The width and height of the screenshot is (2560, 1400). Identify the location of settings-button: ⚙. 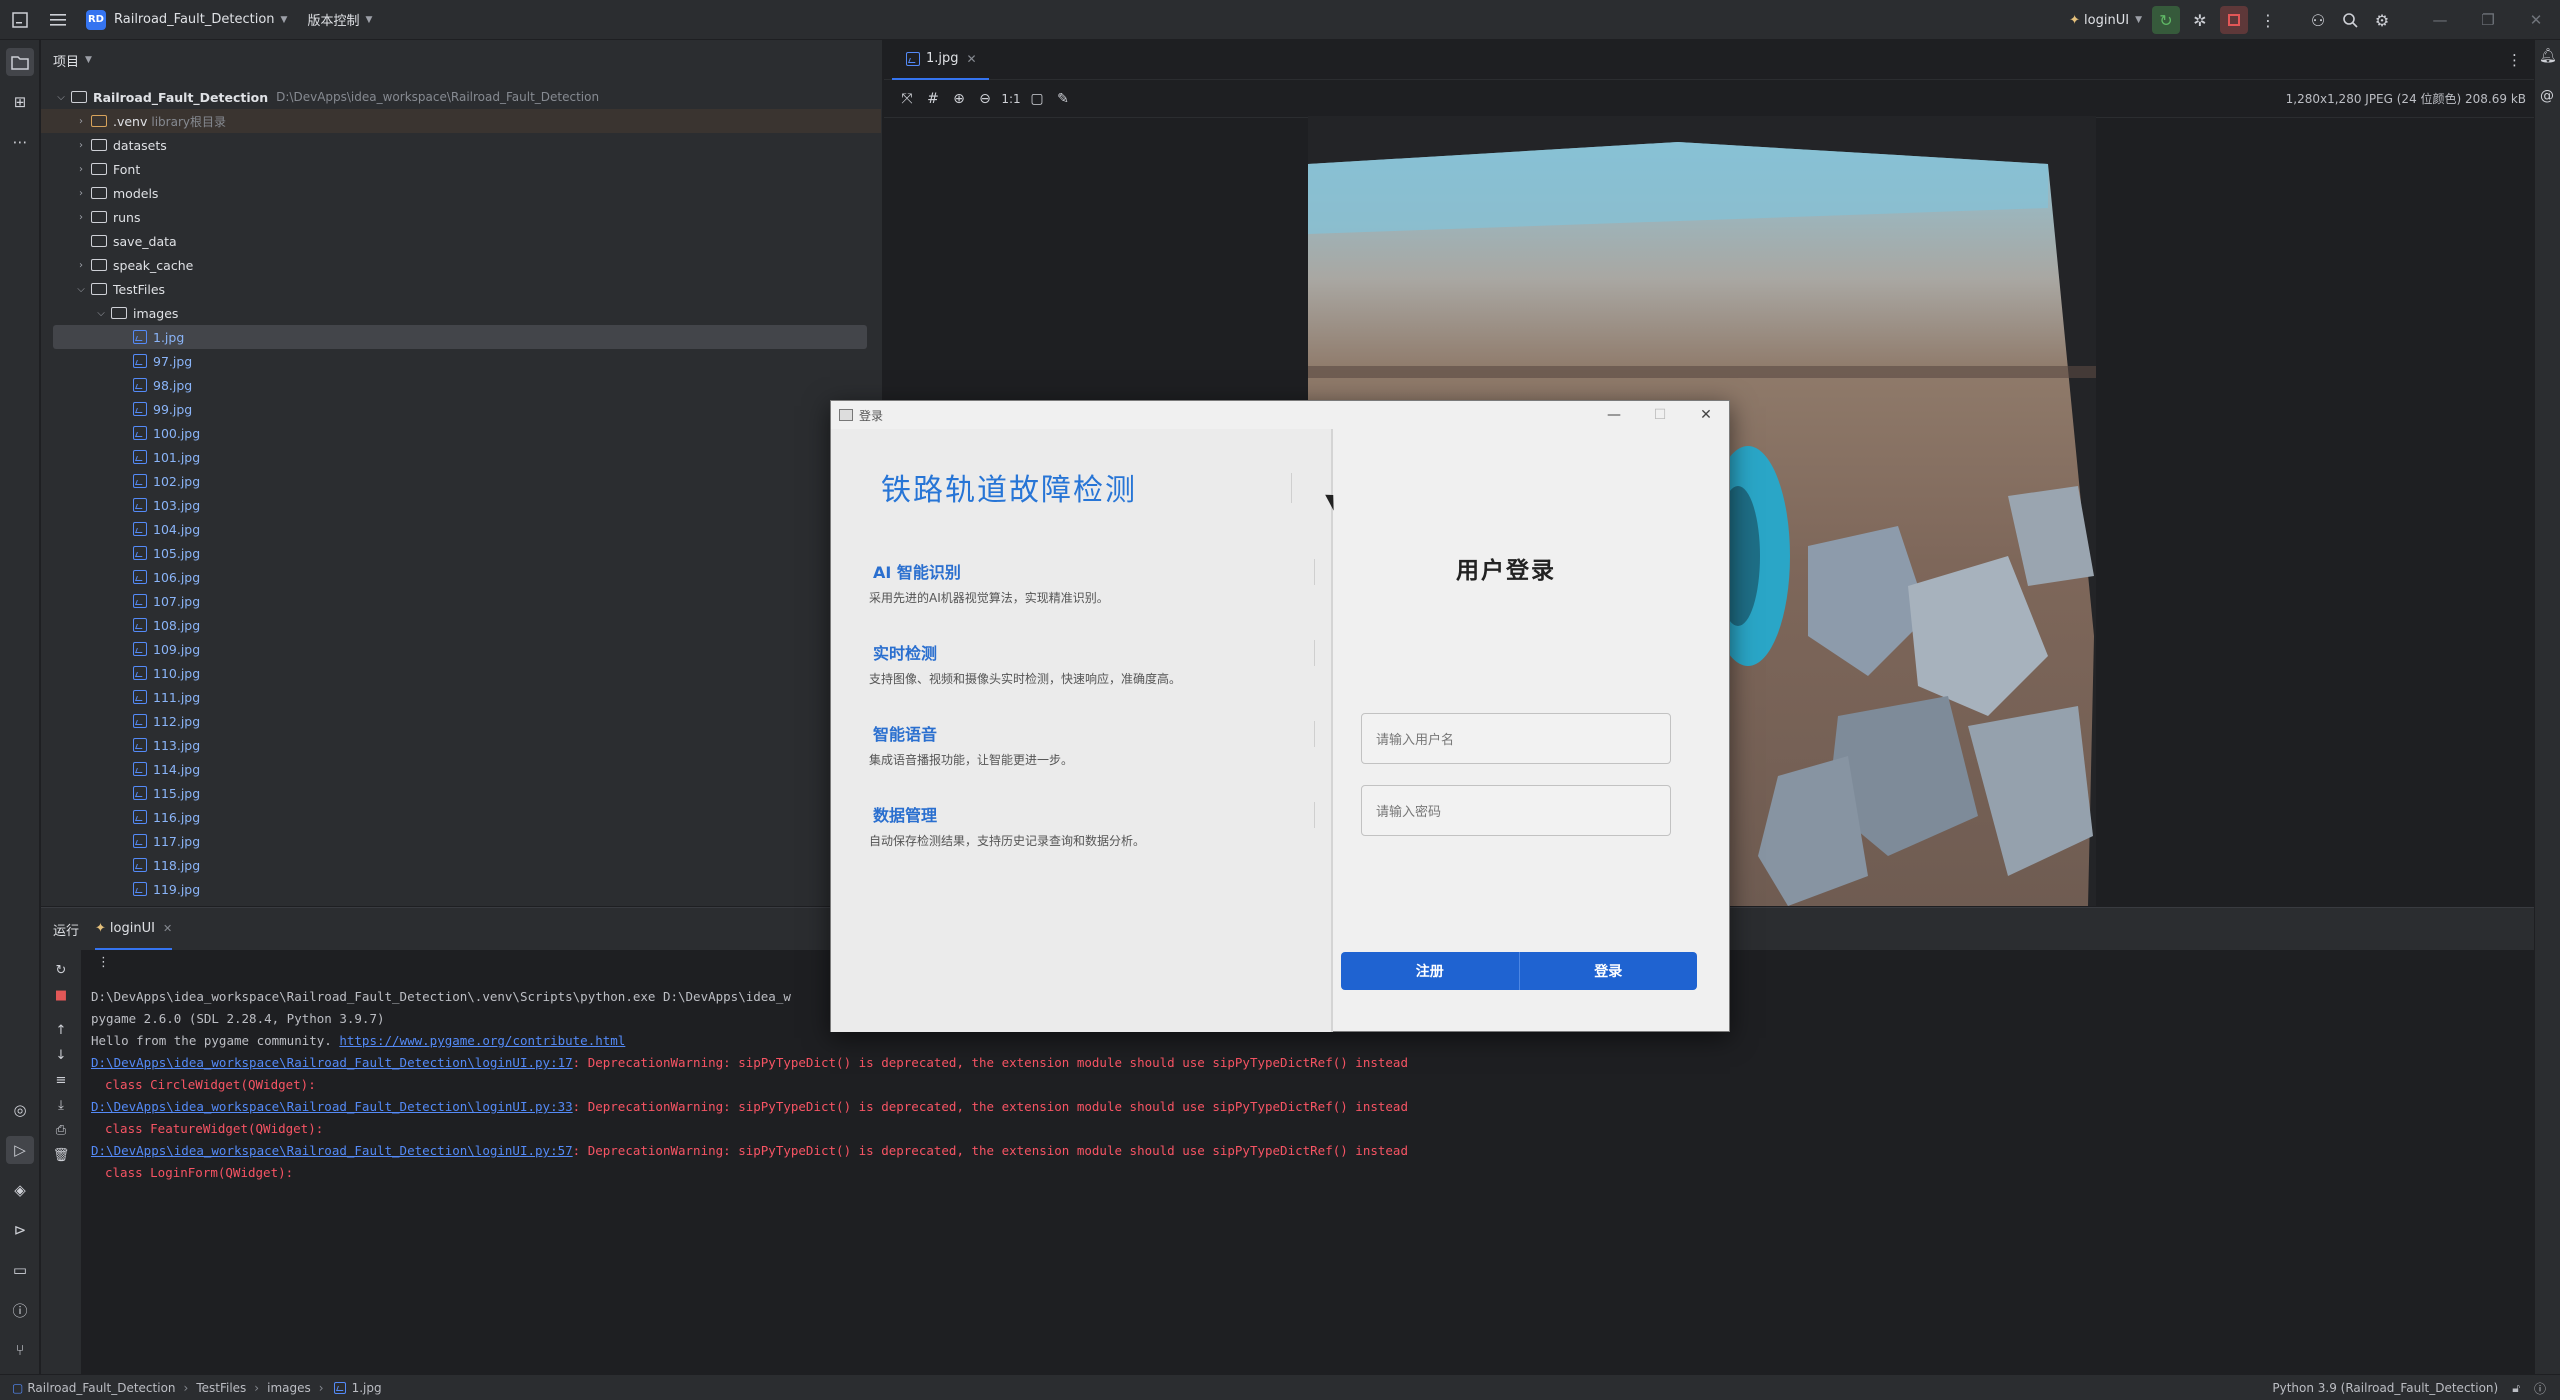
(2382, 20).